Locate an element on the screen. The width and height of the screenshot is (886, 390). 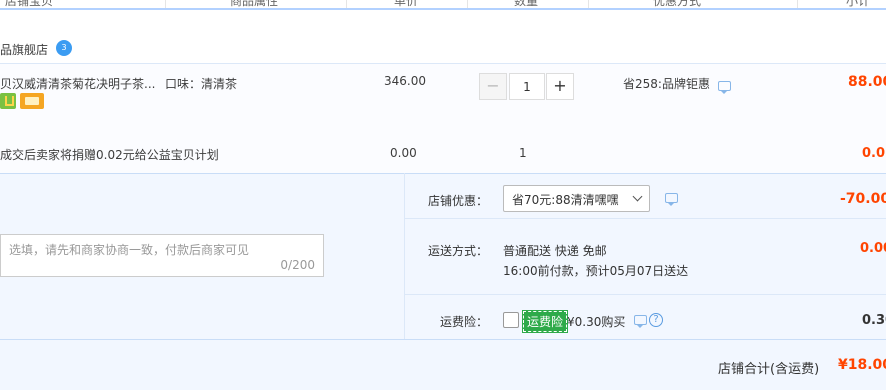
insurance-price: ¥0.30购买 is located at coordinates (596, 322).